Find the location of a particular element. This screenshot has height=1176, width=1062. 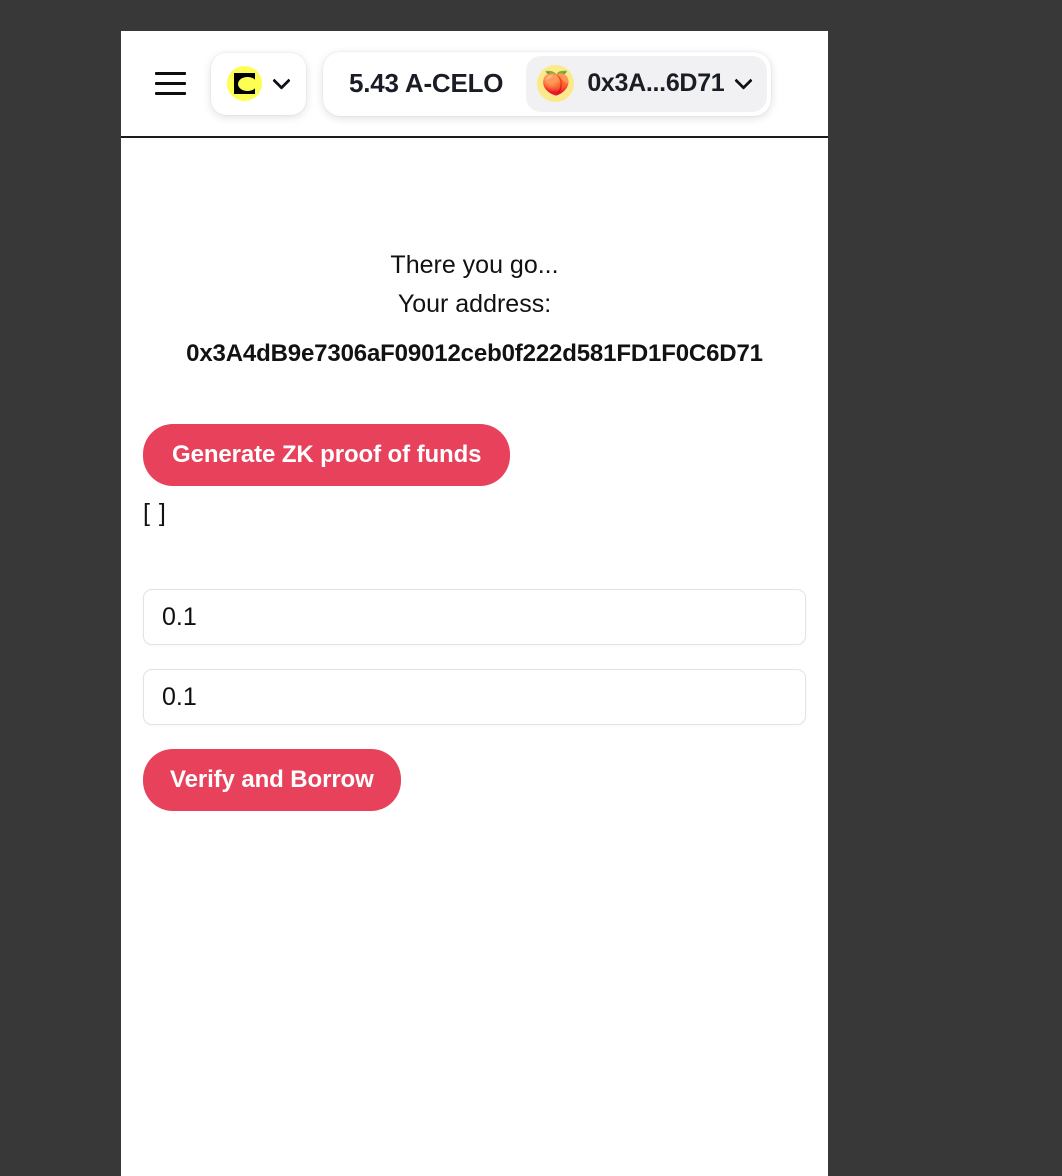

collateral-input is located at coordinates (474, 697).